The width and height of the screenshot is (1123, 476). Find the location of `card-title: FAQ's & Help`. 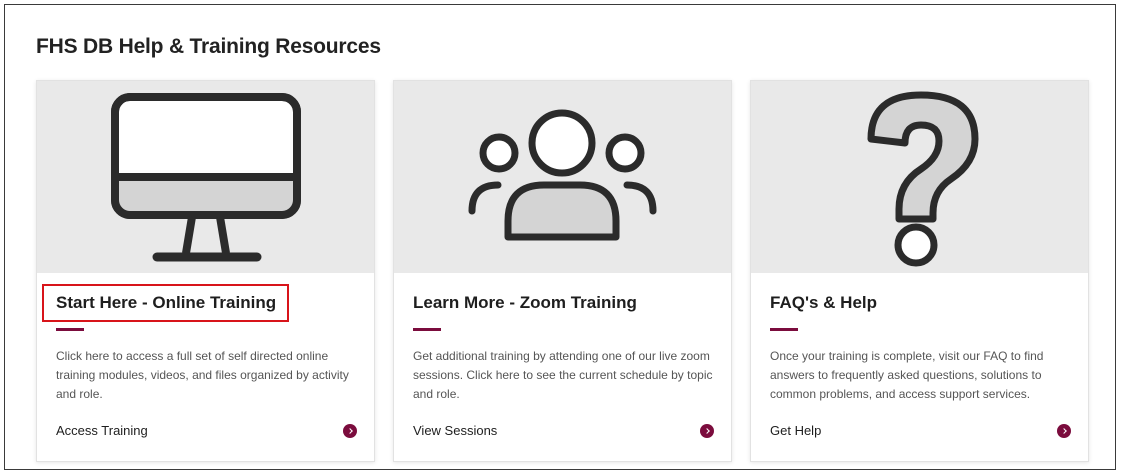

card-title: FAQ's & Help is located at coordinates (823, 303).